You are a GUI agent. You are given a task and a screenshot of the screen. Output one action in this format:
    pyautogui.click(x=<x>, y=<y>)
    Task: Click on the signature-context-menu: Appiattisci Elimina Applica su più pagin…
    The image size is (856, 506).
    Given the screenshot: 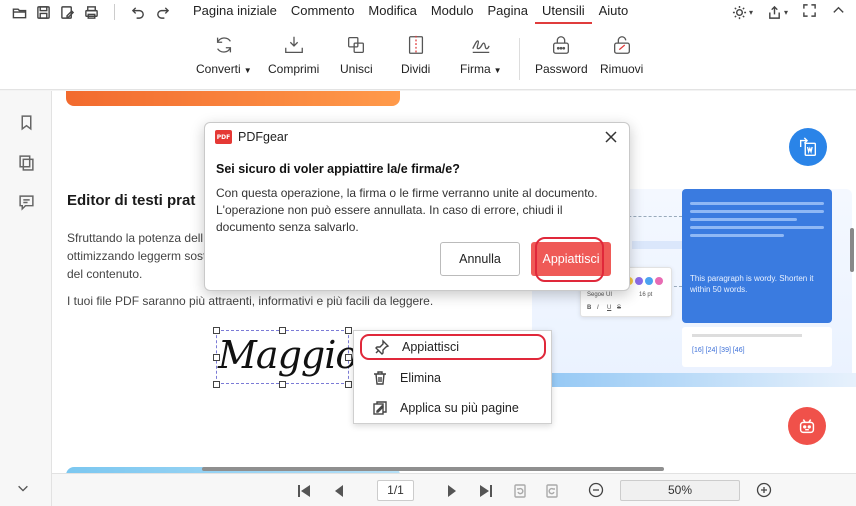 What is the action you would take?
    pyautogui.click(x=452, y=377)
    